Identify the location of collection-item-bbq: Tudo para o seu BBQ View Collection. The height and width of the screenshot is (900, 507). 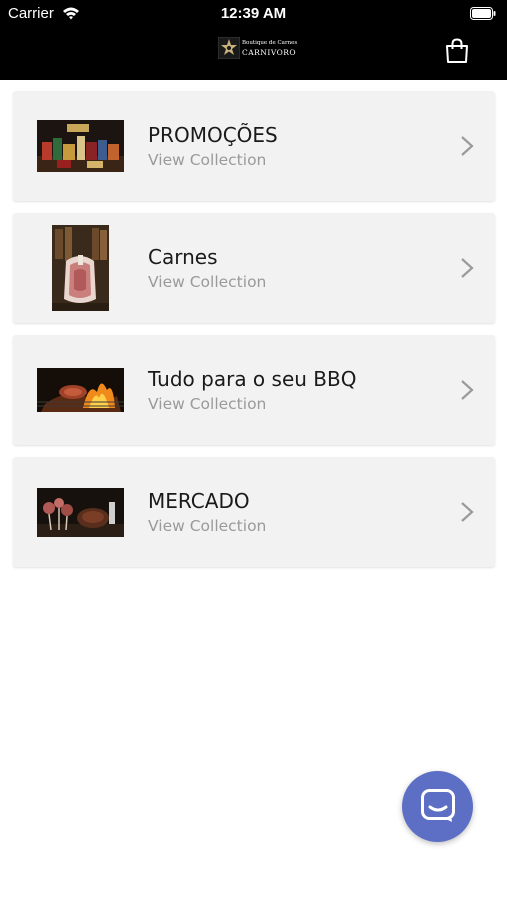
(254, 390).